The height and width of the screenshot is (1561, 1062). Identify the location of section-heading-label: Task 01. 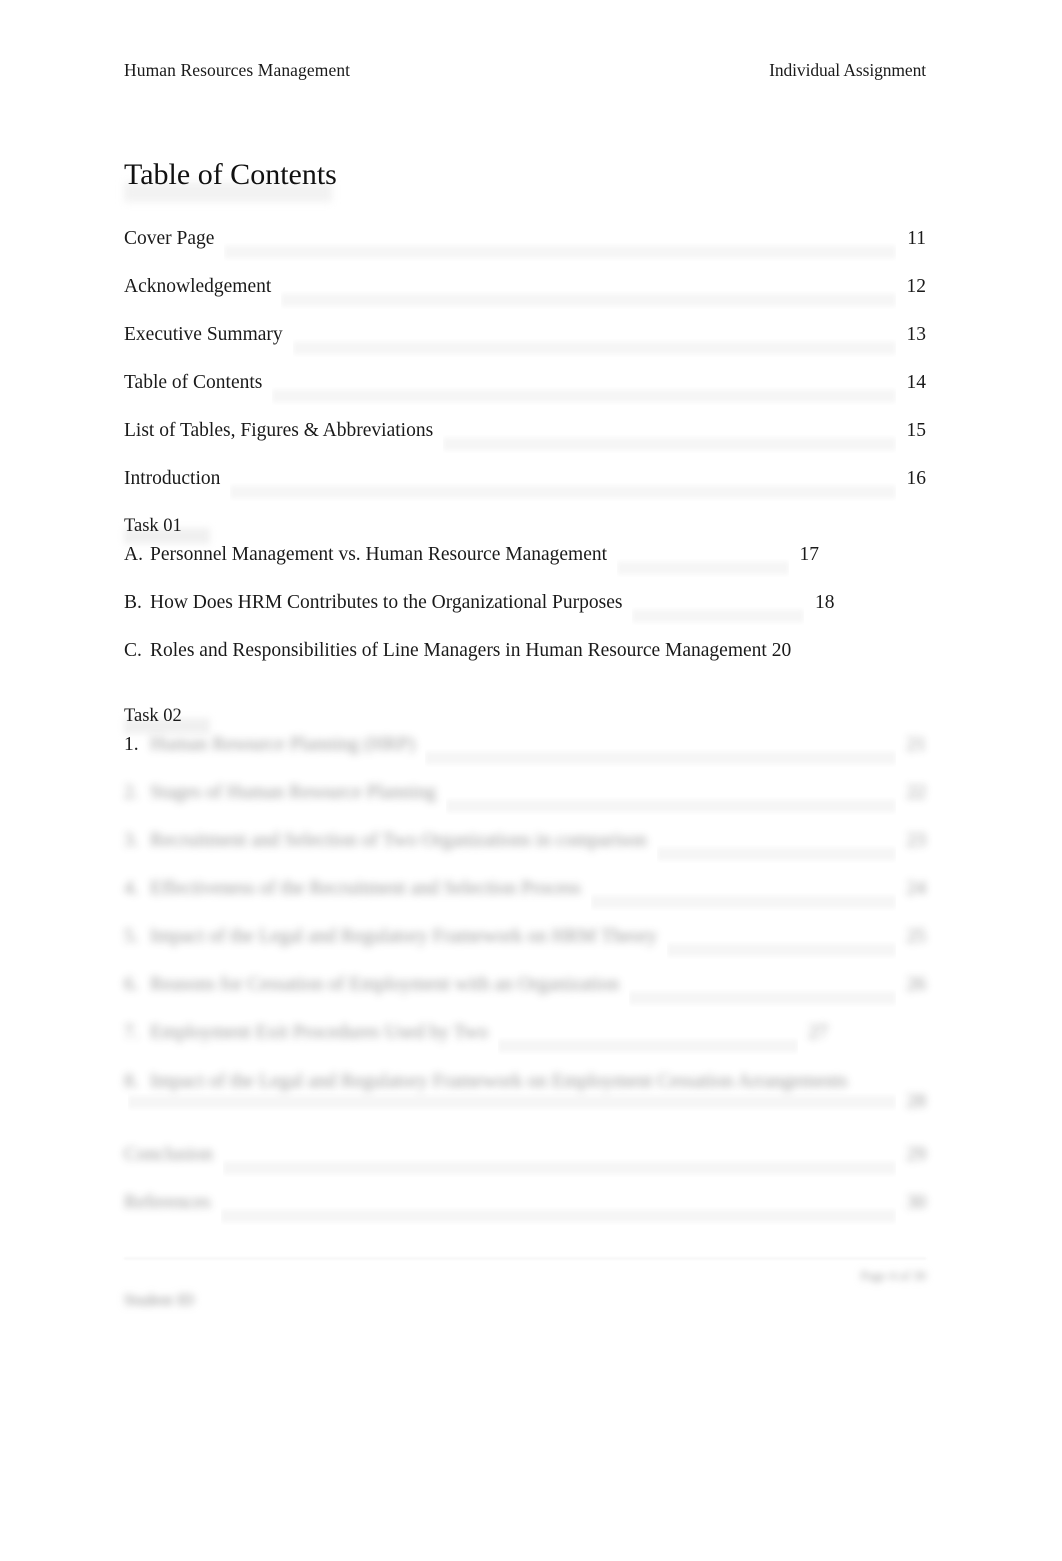
(153, 526).